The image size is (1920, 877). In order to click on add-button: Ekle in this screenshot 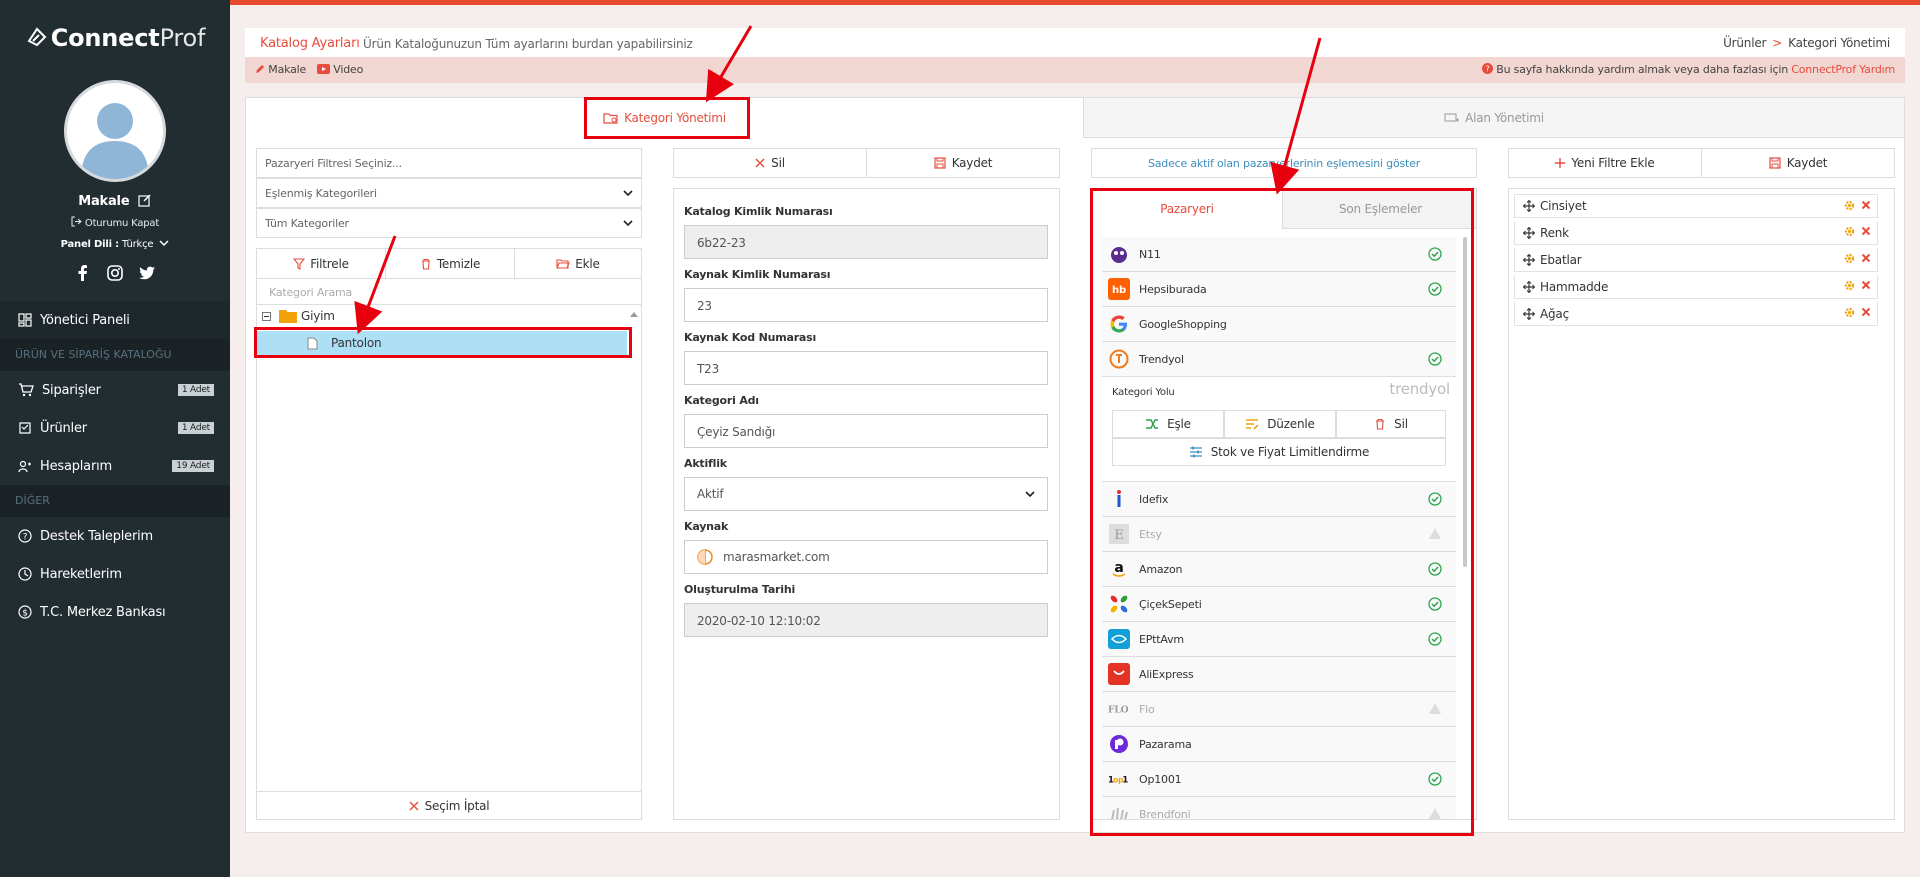, I will do `click(578, 264)`.